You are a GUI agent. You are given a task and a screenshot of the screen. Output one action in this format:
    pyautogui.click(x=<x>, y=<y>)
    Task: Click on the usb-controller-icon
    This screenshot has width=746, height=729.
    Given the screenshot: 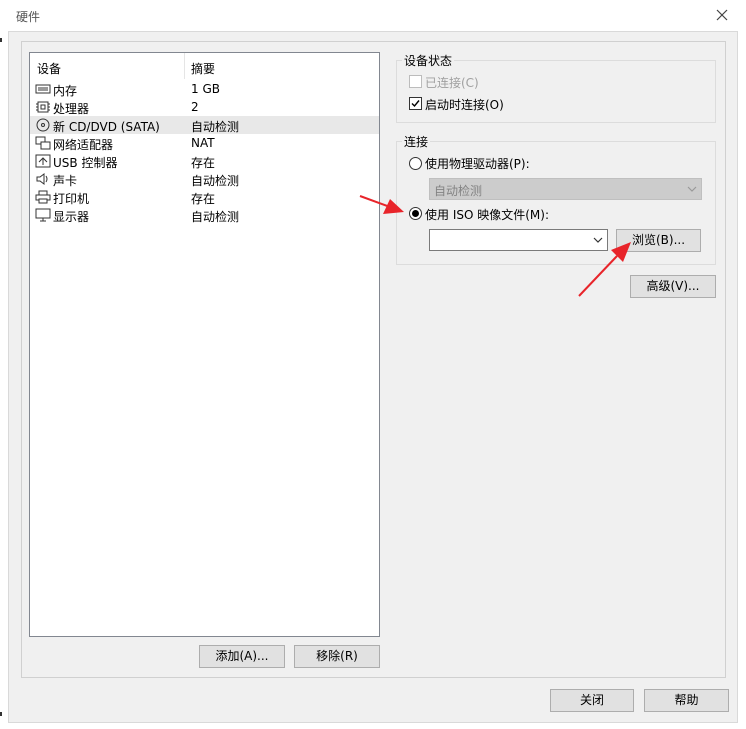 What is the action you would take?
    pyautogui.click(x=43, y=161)
    